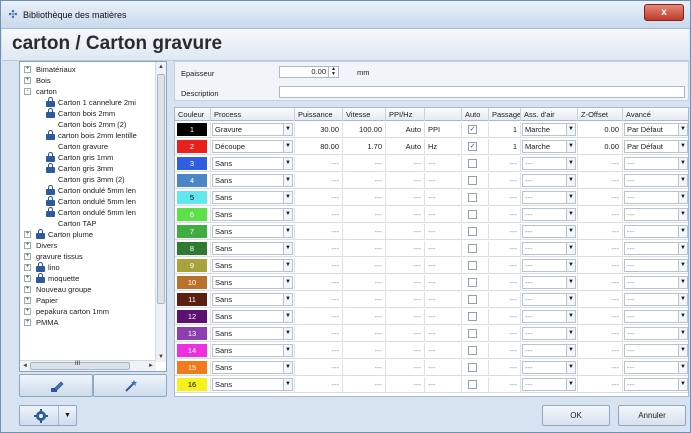 Image resolution: width=691 pixels, height=433 pixels. What do you see at coordinates (431, 164) in the screenshot?
I see `table-row: 3 Sans ▼ --- --- --- --- --- --- ▼ --- --- ▼` at bounding box center [431, 164].